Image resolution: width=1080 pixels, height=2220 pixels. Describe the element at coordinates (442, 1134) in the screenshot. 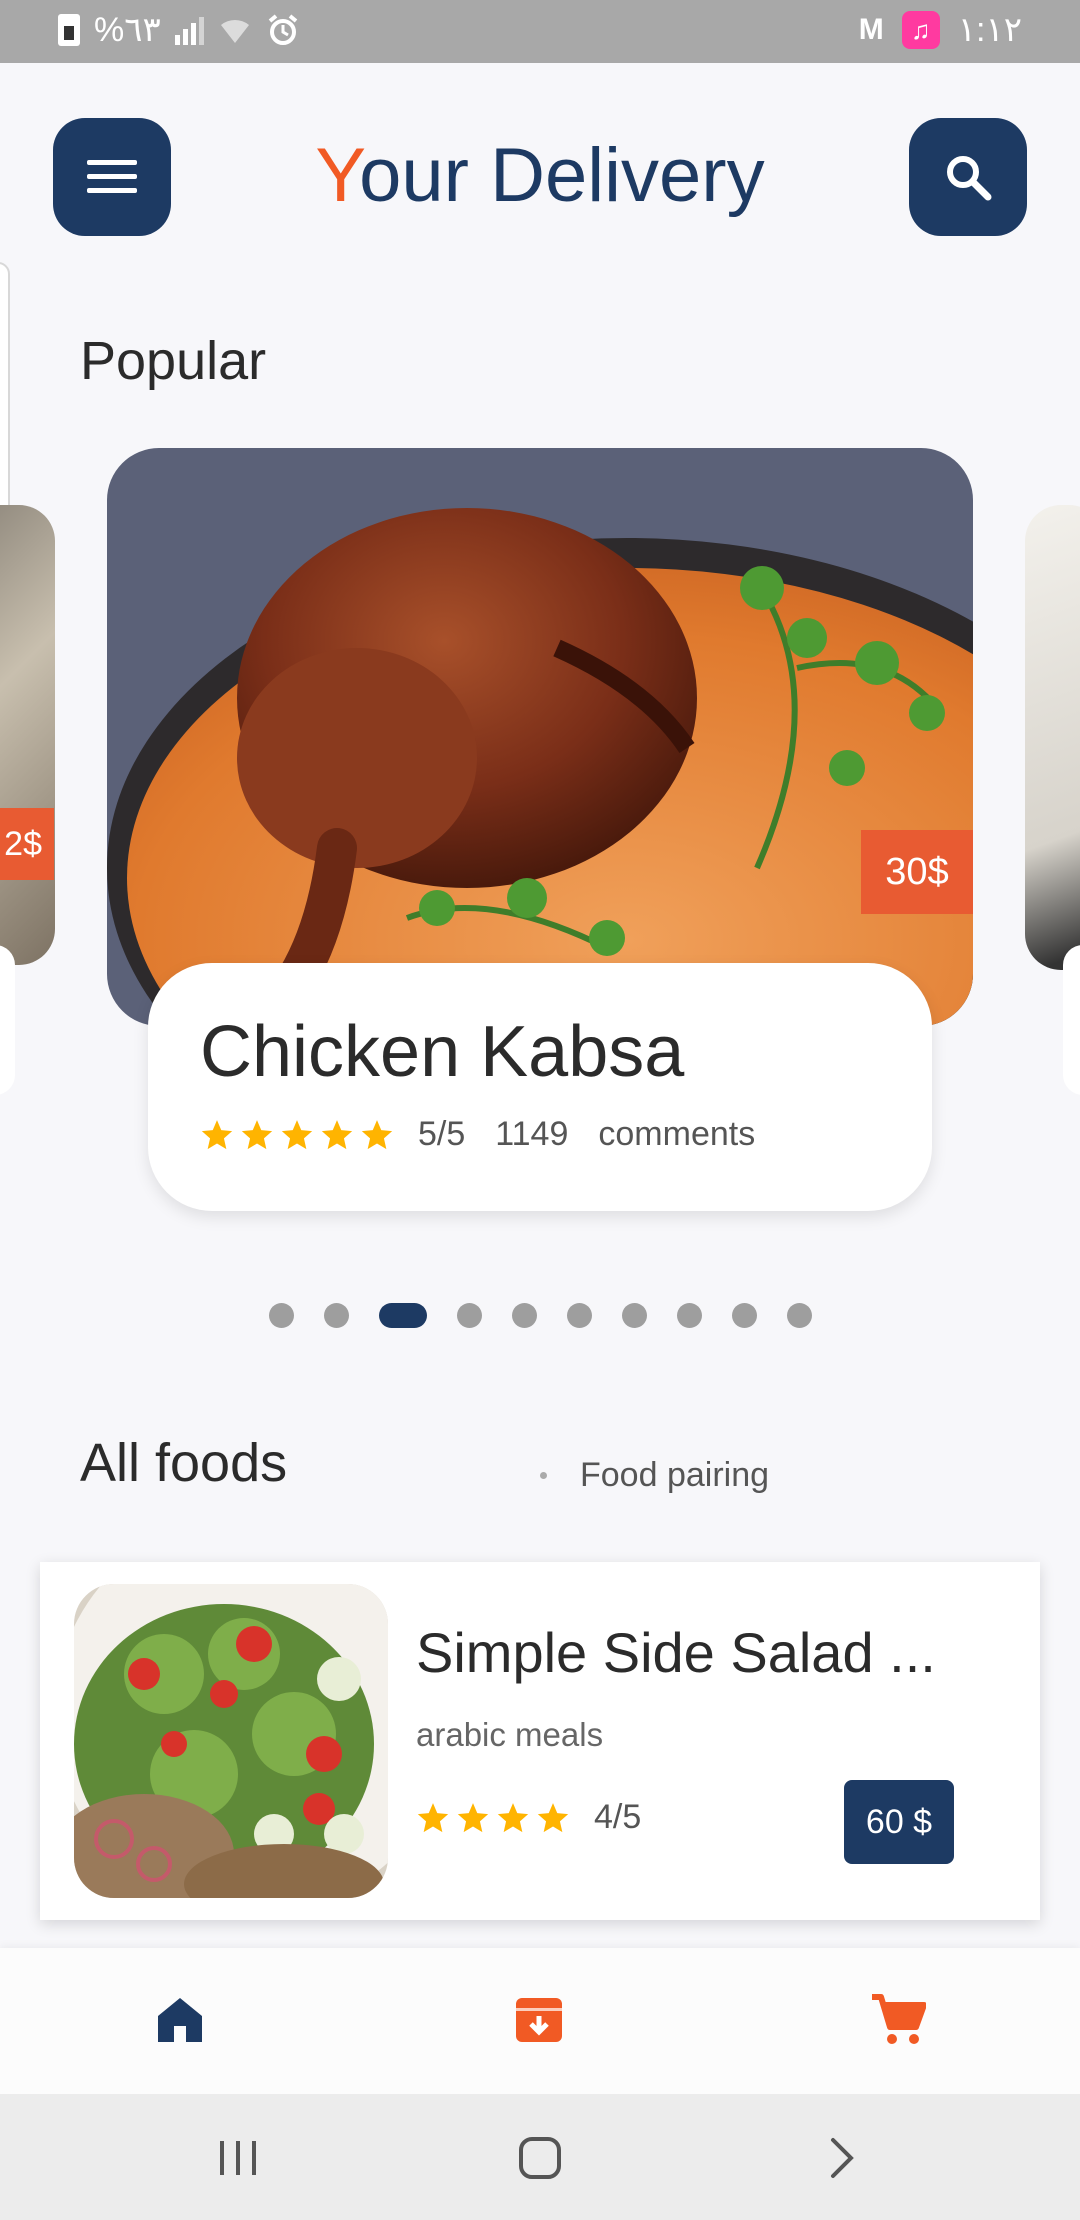

I see `featured-rating: 5/5` at that location.